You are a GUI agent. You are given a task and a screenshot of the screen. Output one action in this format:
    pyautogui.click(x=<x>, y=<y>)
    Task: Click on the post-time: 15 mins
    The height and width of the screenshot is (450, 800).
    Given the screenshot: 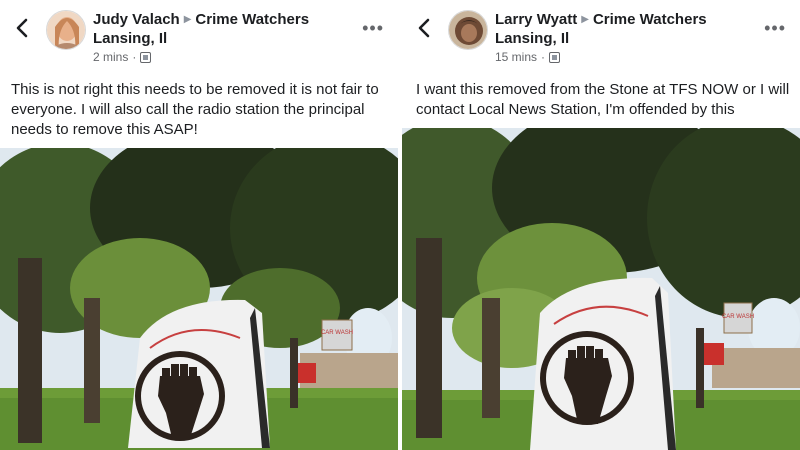 What is the action you would take?
    pyautogui.click(x=516, y=57)
    